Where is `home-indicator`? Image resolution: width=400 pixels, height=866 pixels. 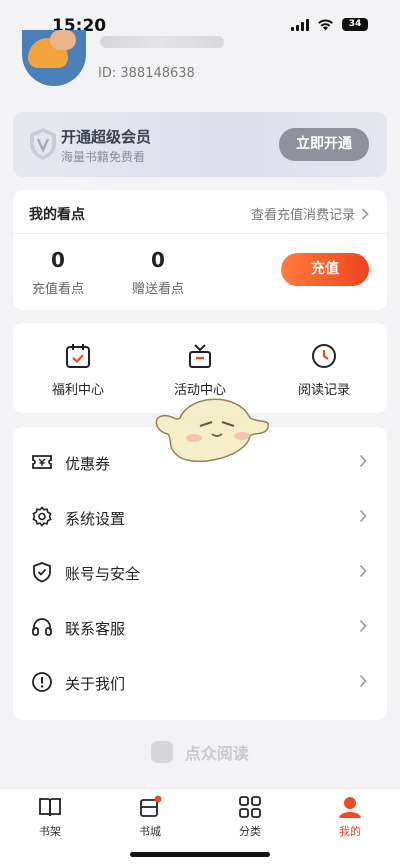
home-indicator is located at coordinates (200, 854).